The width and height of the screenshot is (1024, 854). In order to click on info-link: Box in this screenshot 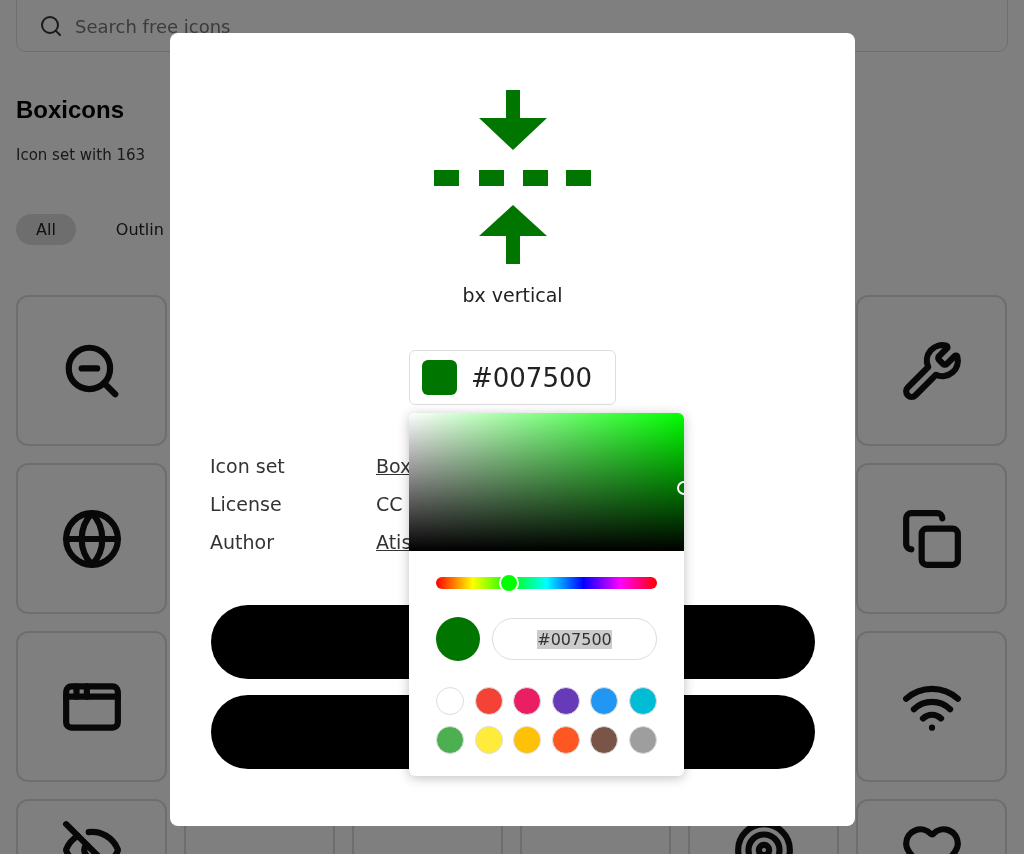, I will do `click(394, 466)`.